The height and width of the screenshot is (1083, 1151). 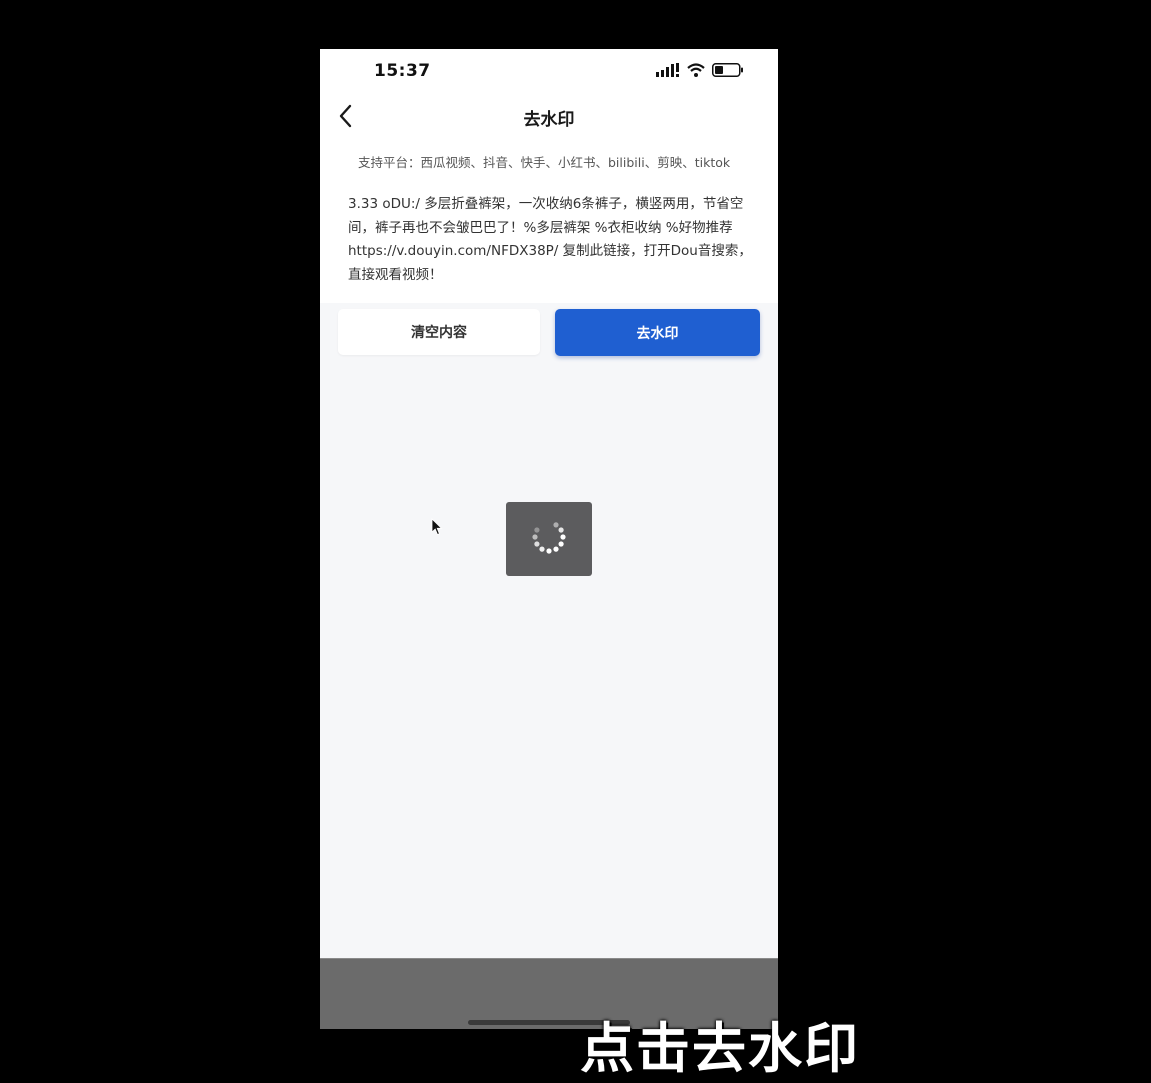 I want to click on mouse-cursor-icon, so click(x=437, y=527).